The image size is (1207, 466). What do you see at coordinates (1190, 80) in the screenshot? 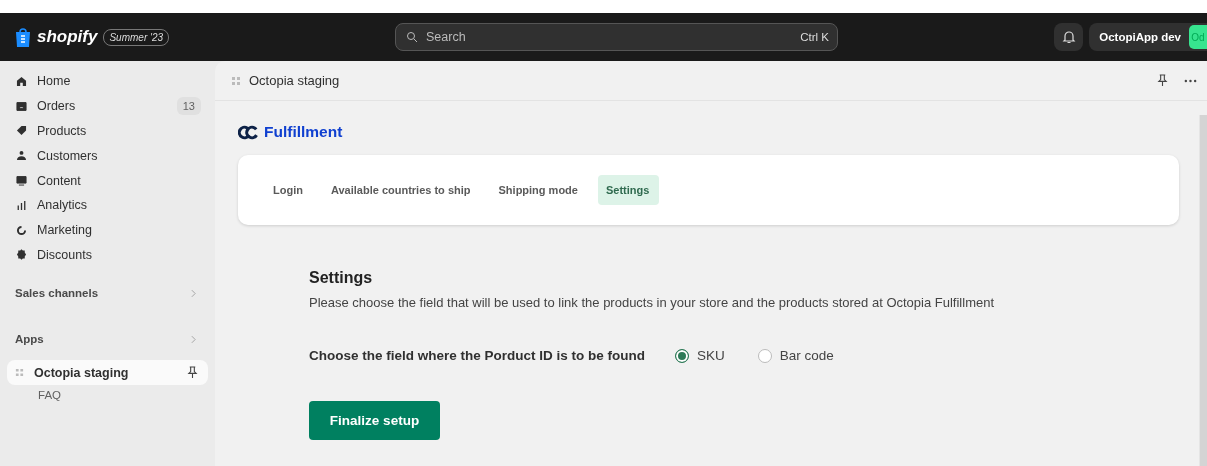
I see `more-options-icon` at bounding box center [1190, 80].